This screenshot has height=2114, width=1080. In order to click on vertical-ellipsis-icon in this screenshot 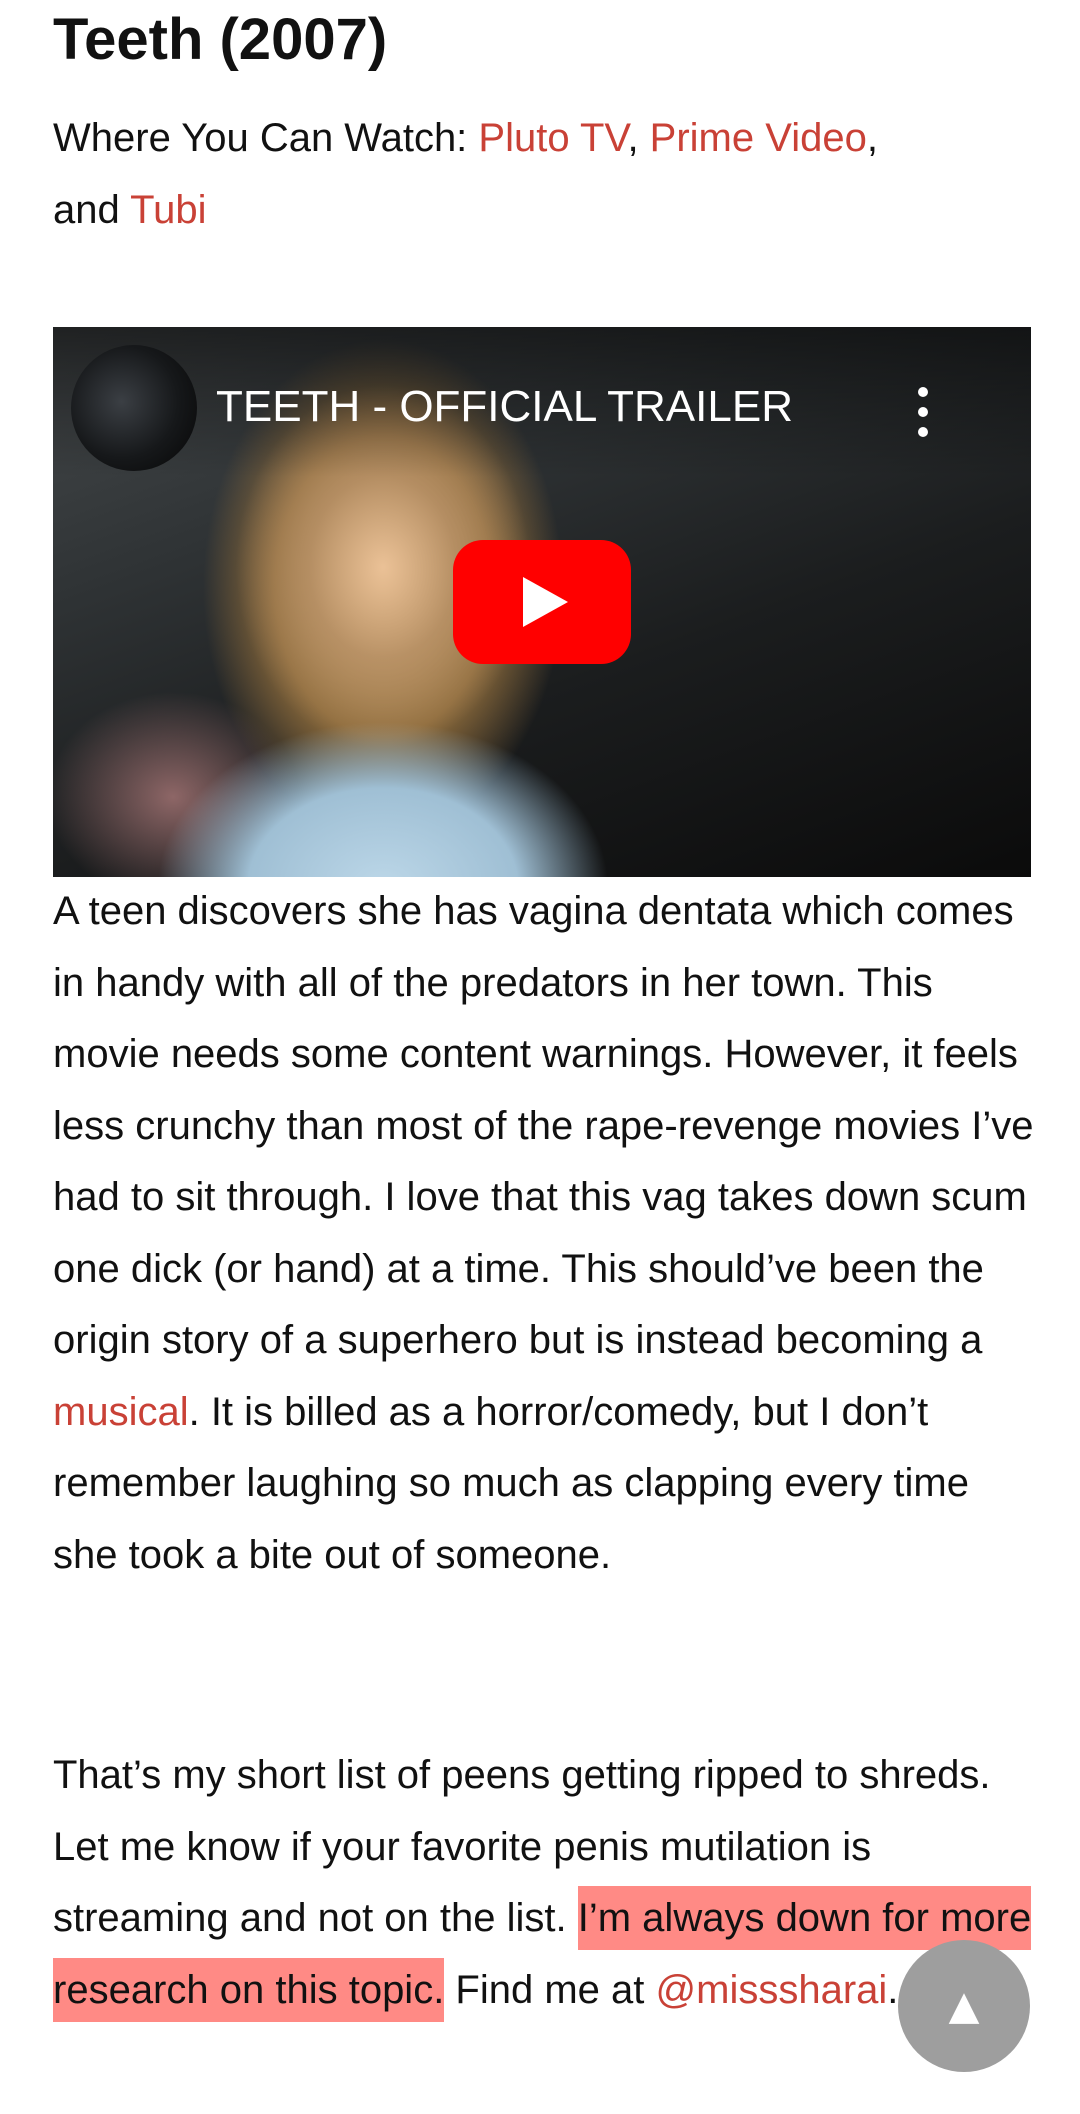, I will do `click(923, 412)`.